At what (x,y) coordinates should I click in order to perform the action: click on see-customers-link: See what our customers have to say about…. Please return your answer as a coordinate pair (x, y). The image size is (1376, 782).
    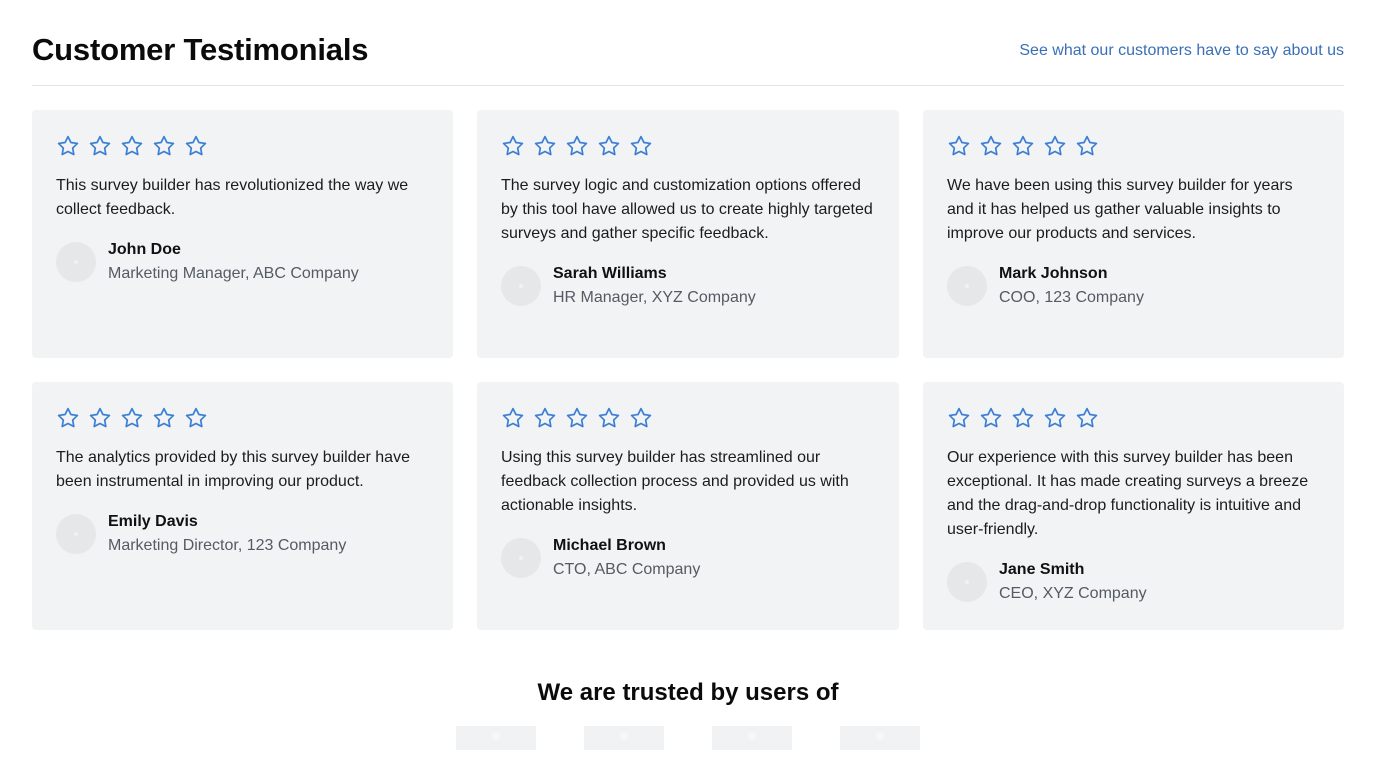
    Looking at the image, I should click on (1181, 51).